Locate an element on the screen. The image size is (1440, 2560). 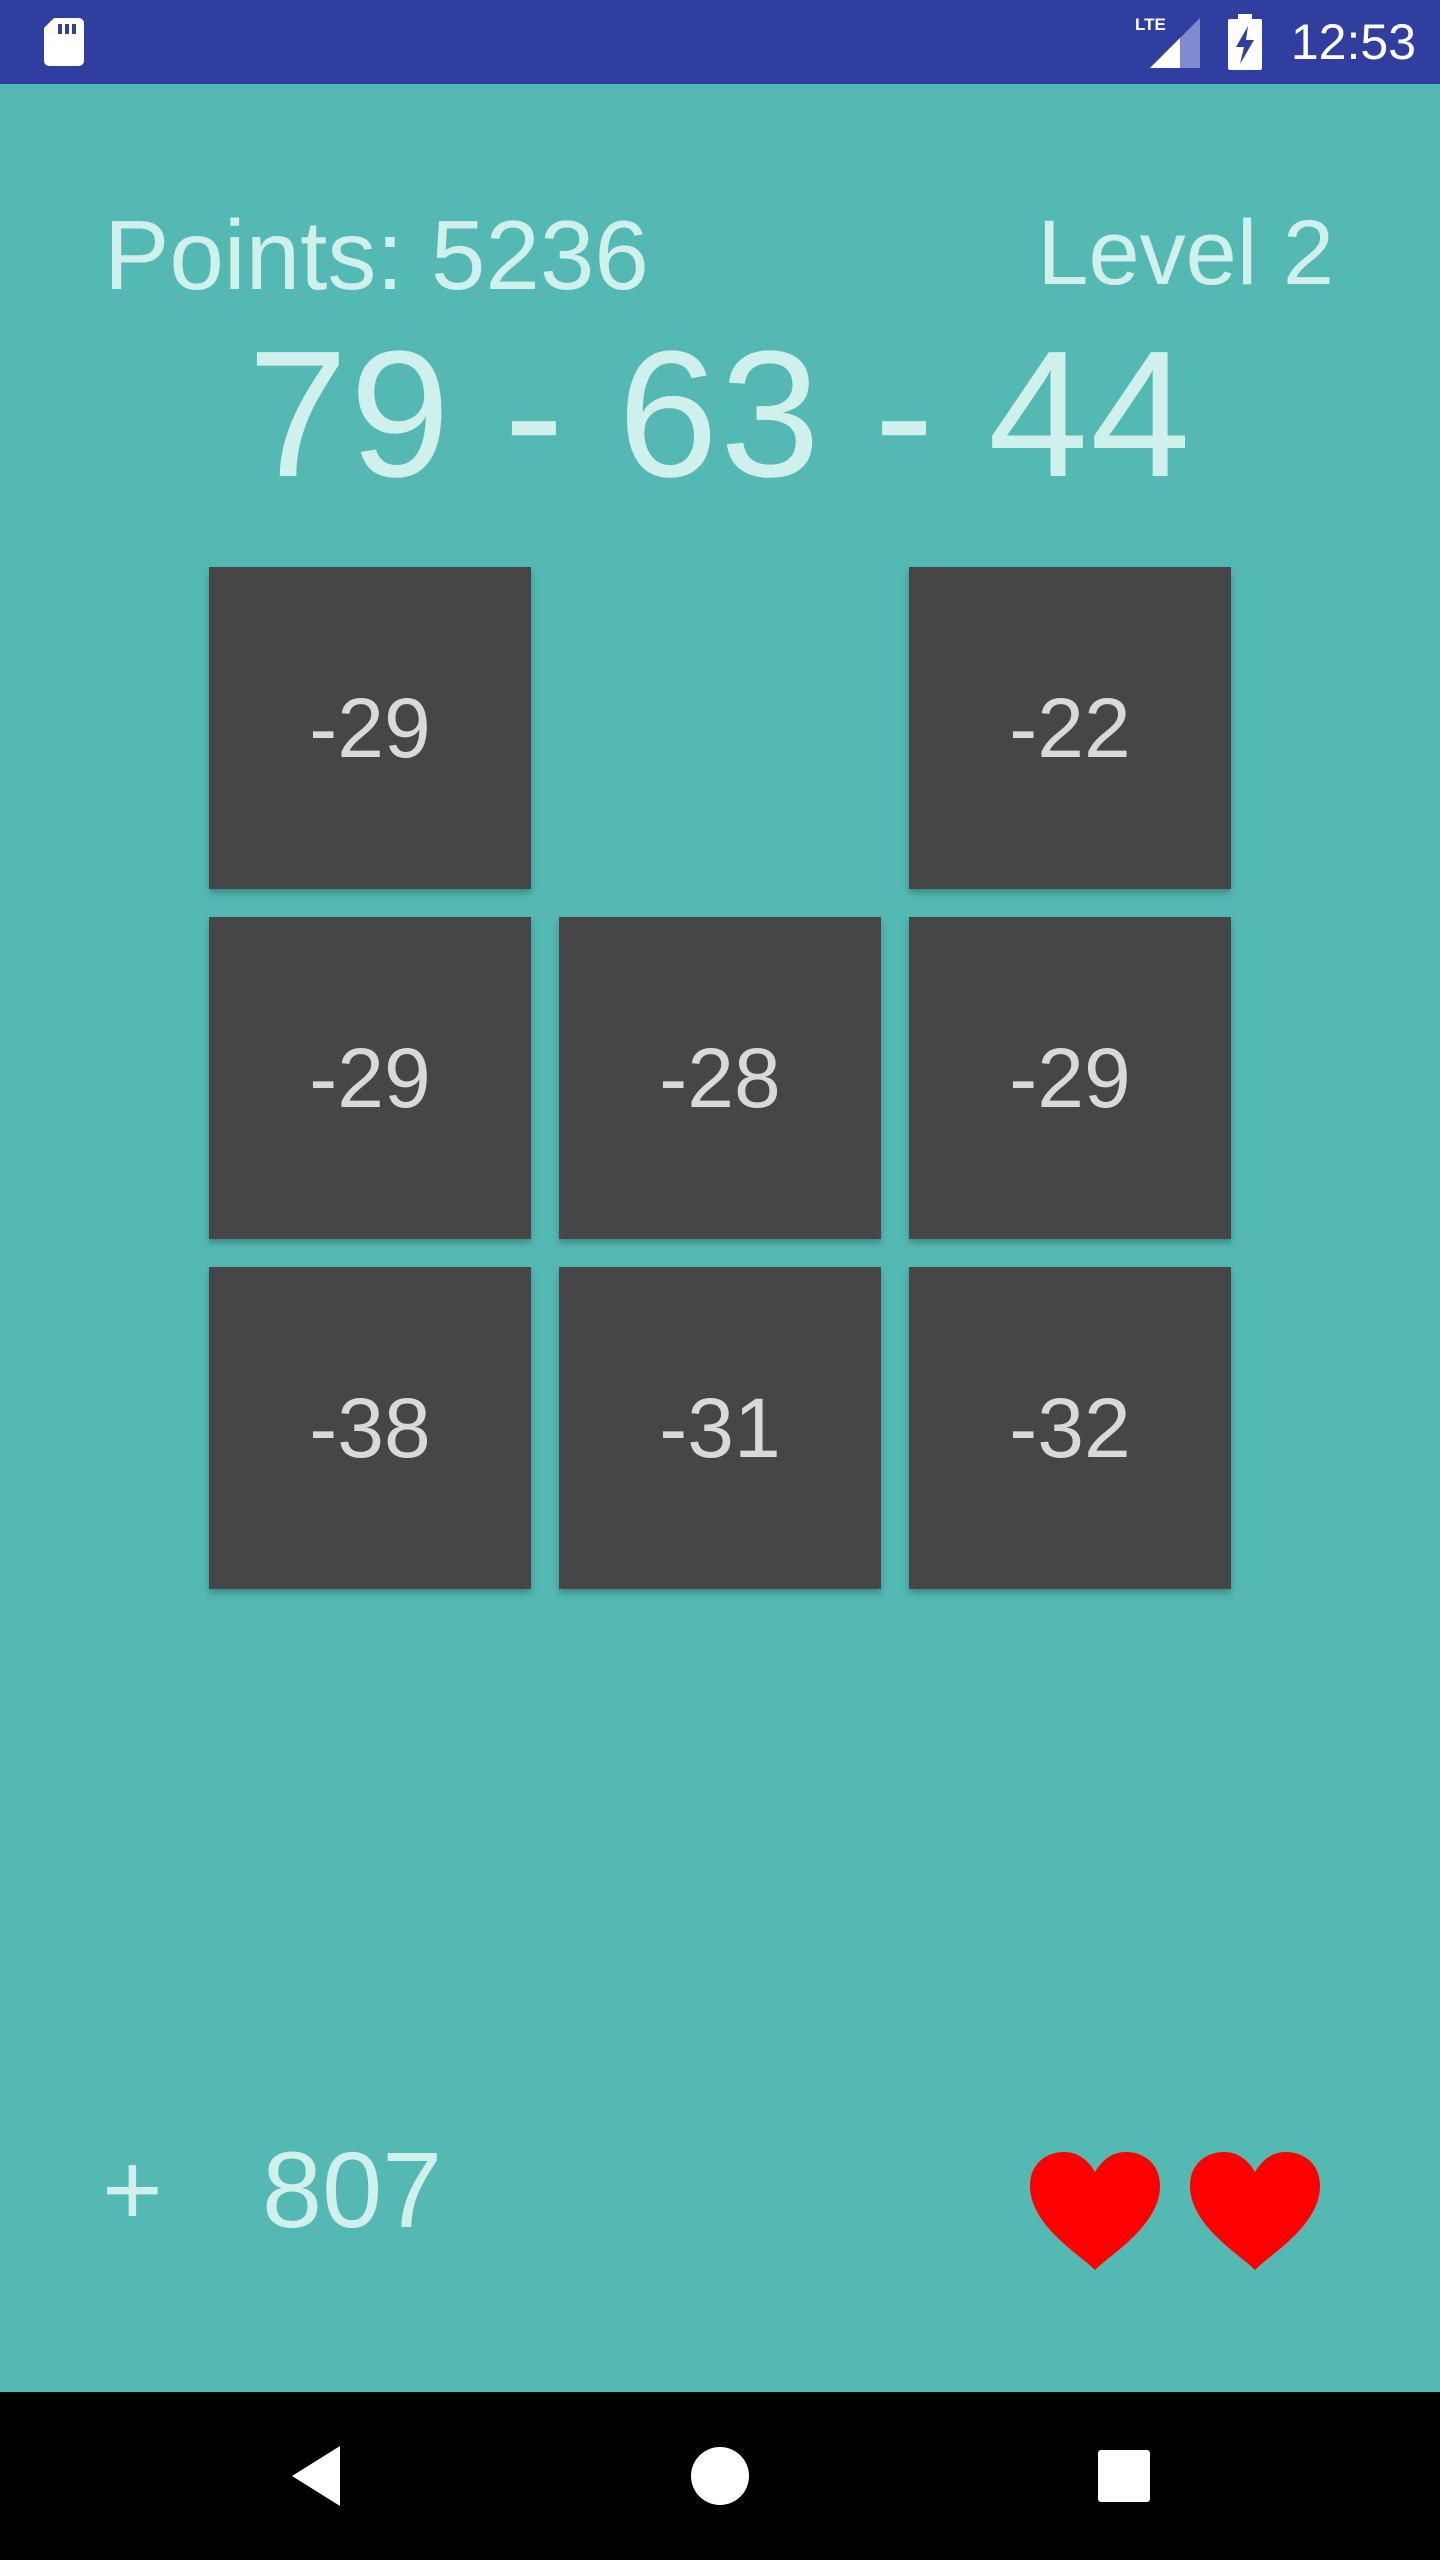
level-label: Level 2 is located at coordinates (1185, 253).